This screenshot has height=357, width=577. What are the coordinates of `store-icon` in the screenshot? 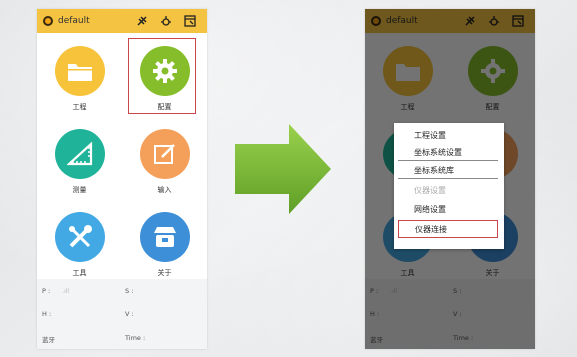 It's located at (164, 237).